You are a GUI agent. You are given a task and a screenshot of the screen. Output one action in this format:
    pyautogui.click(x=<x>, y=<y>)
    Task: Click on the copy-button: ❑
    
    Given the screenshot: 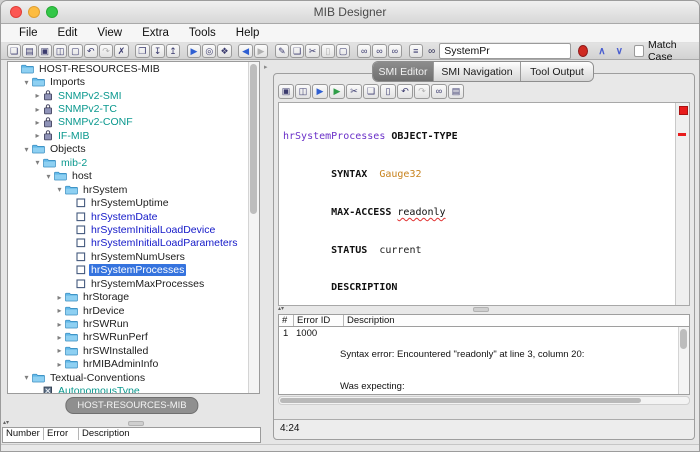 What is the action you would take?
    pyautogui.click(x=297, y=51)
    